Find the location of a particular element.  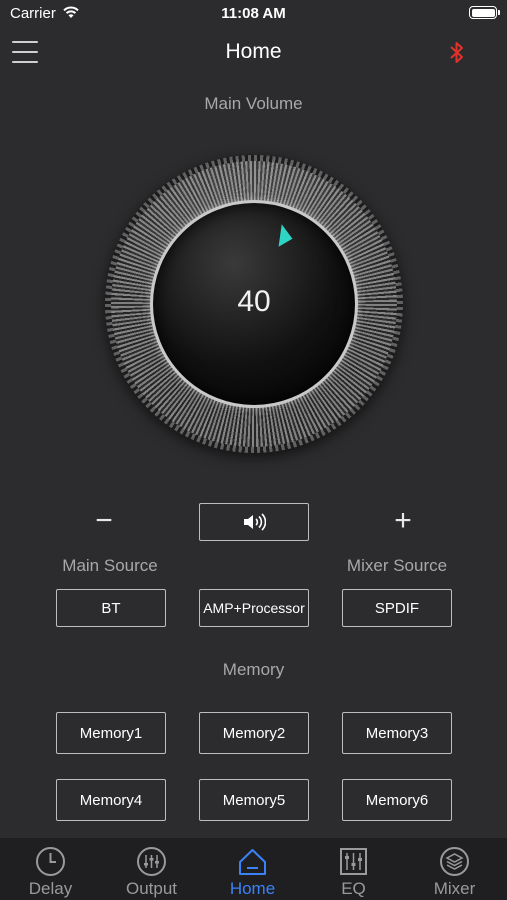

tab-output: Output is located at coordinates (151, 869).